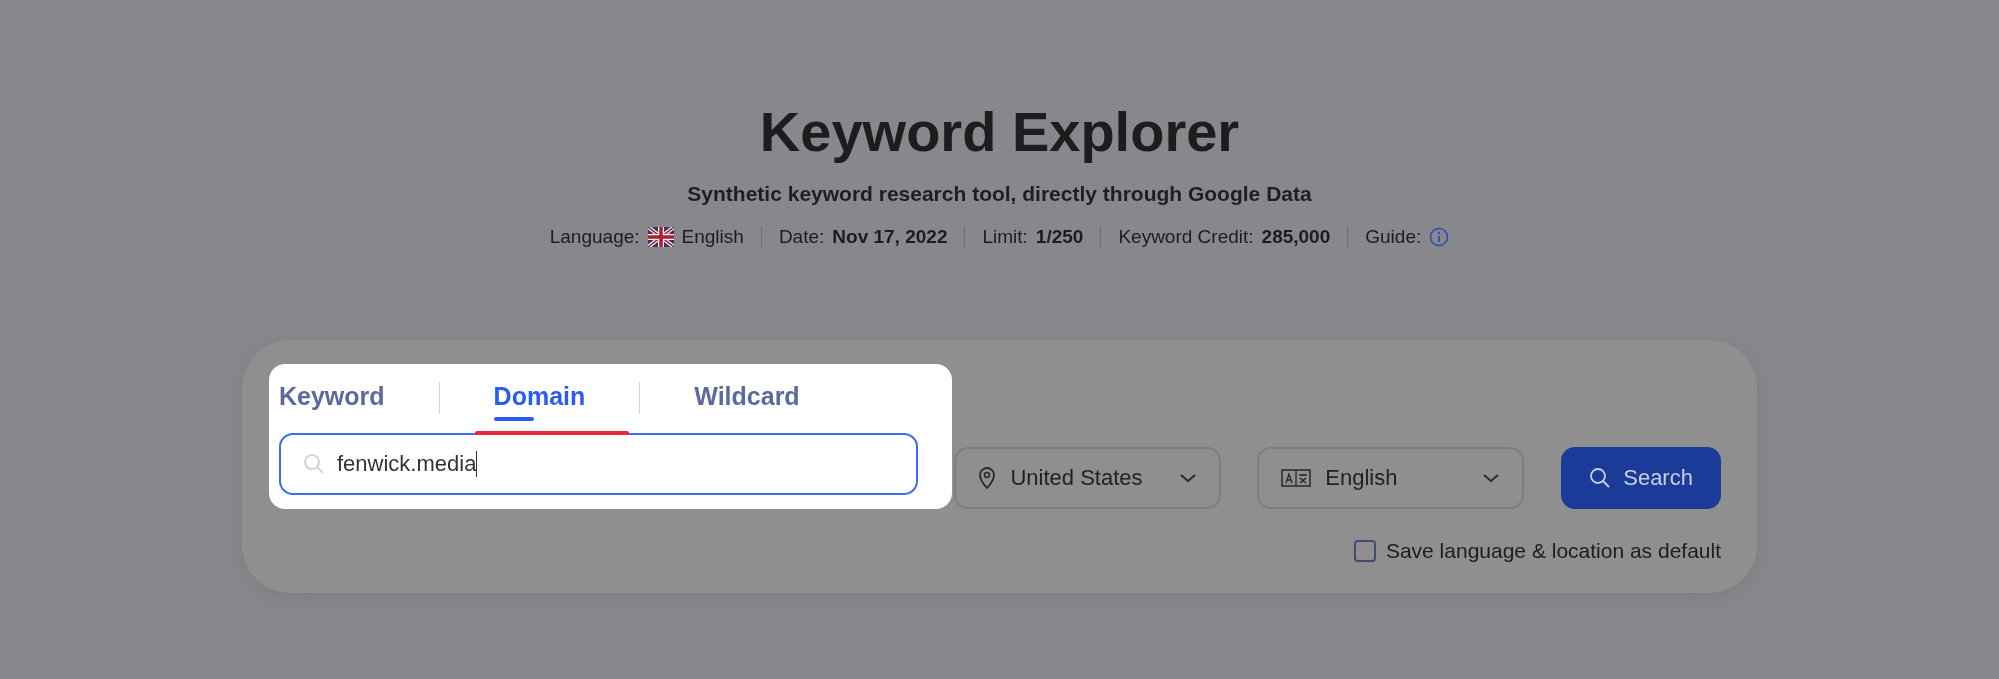  I want to click on info-icon, so click(1439, 237).